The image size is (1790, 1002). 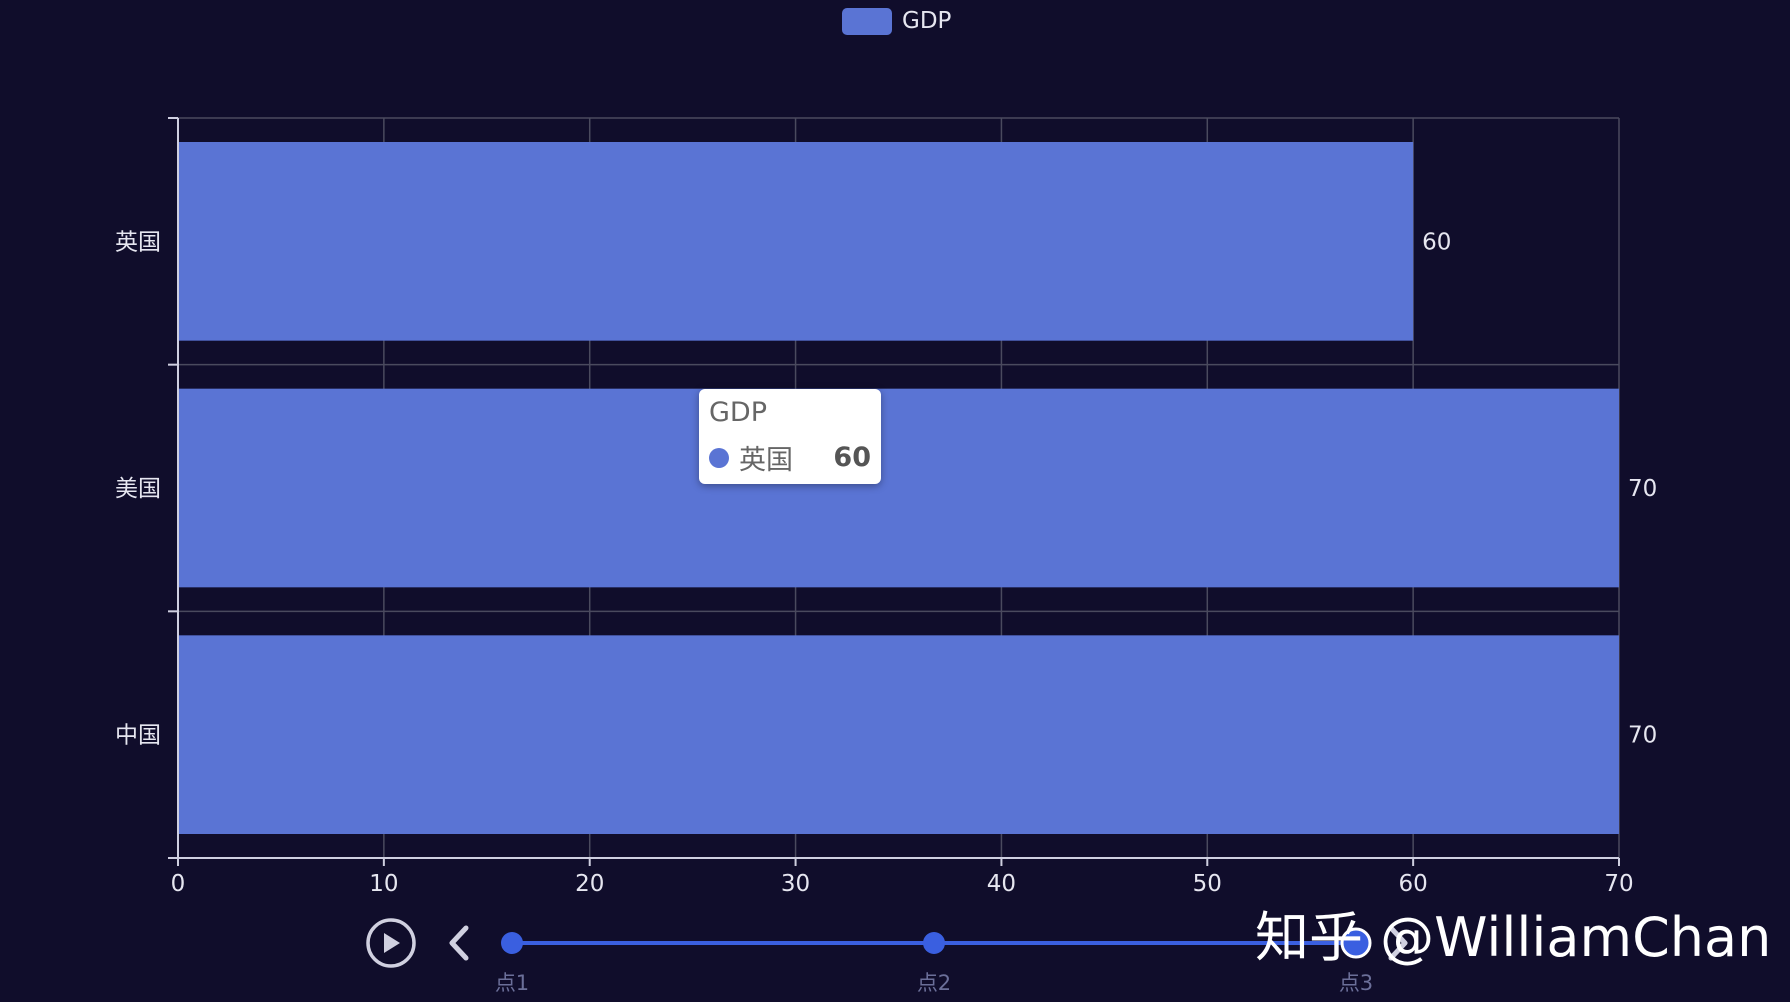 I want to click on bar, so click(x=796, y=241).